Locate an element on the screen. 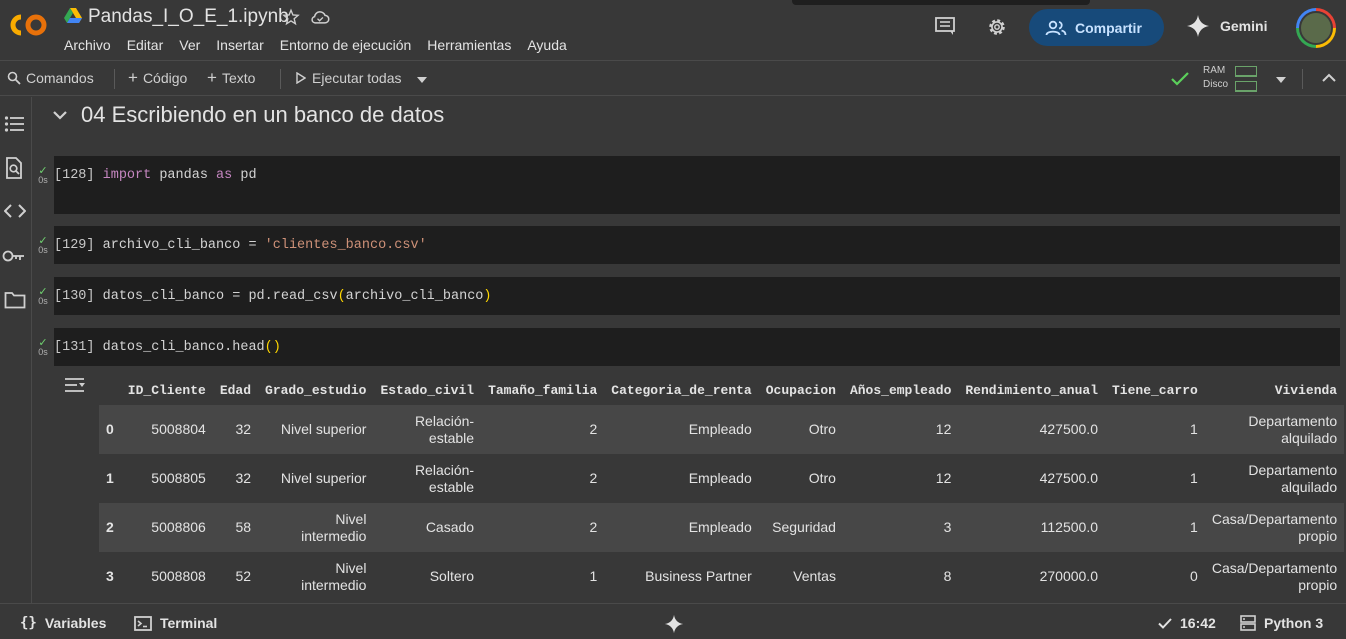 This screenshot has height=639, width=1346. menu-entorno: Entorno de ejecución is located at coordinates (346, 45).